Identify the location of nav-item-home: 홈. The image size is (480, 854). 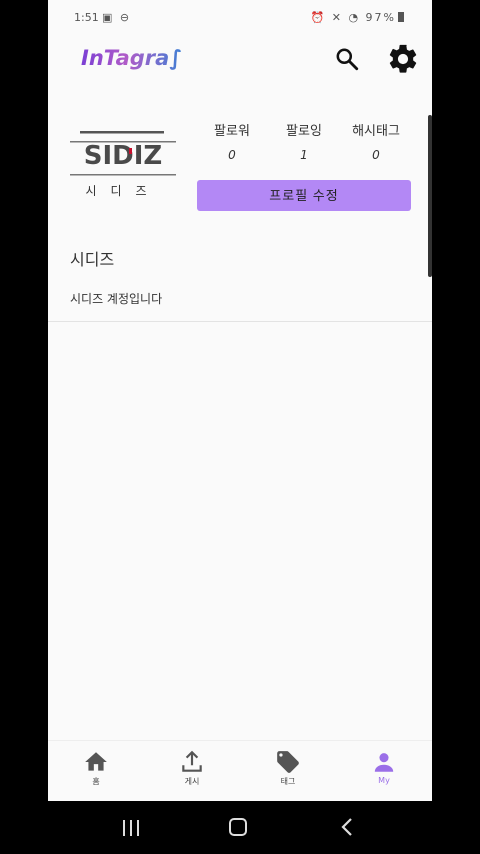
(96, 768).